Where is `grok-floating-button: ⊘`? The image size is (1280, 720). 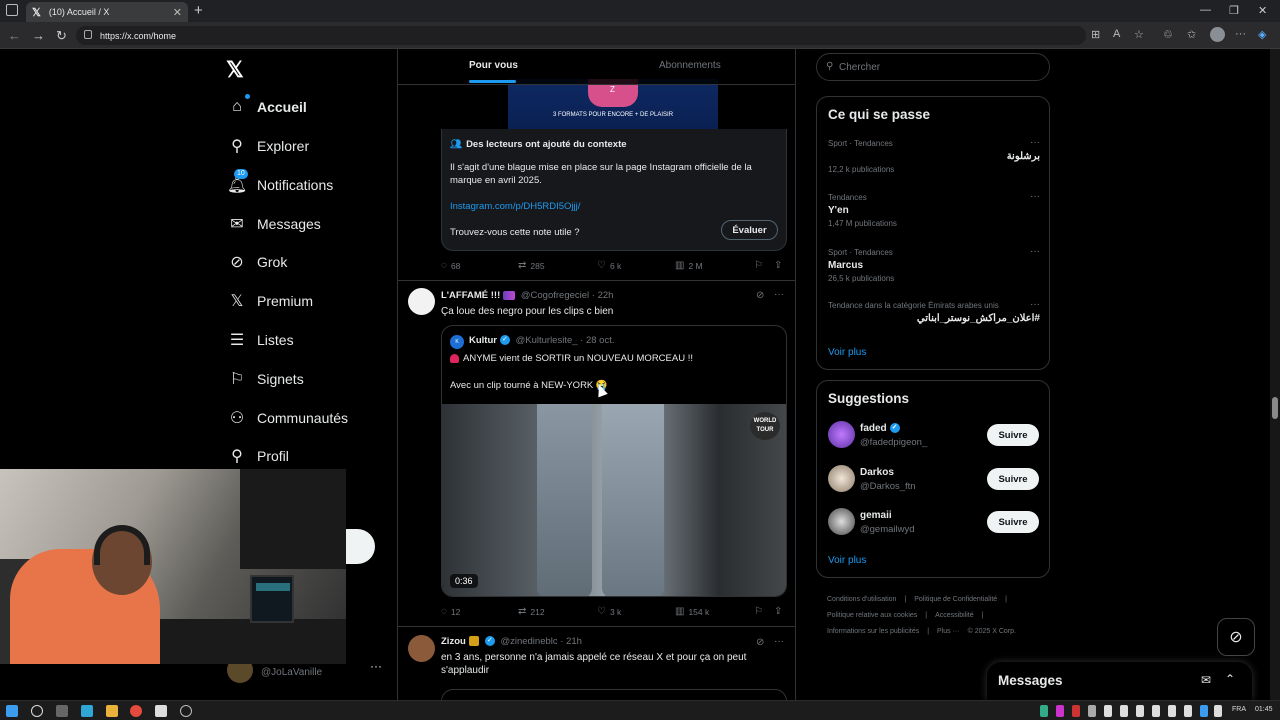
grok-floating-button: ⊘ is located at coordinates (1236, 637).